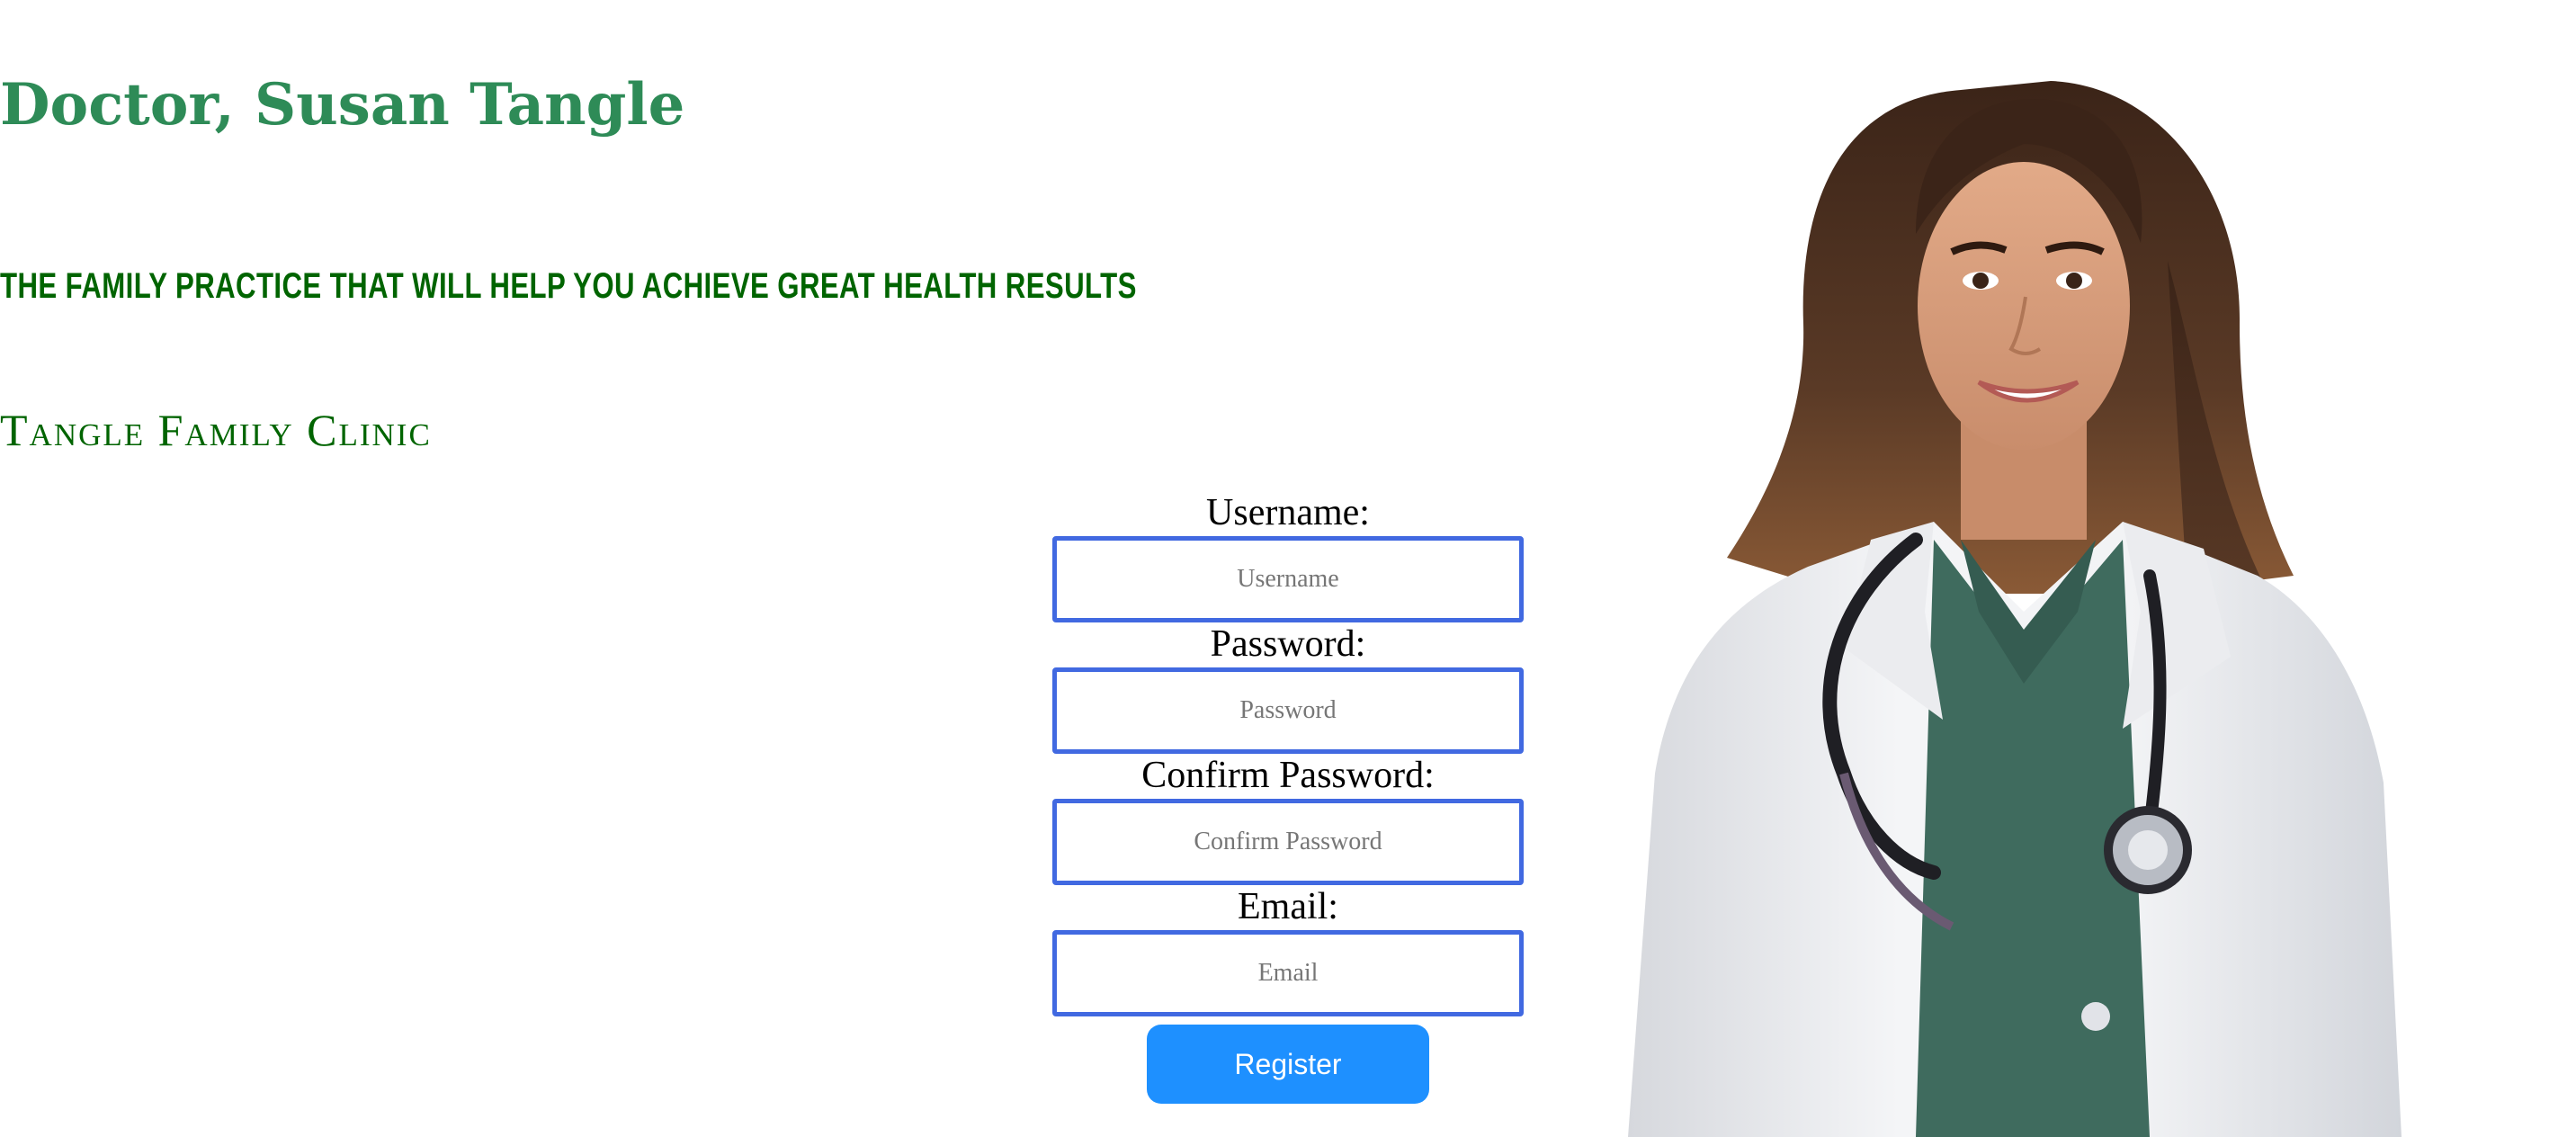  What do you see at coordinates (1288, 775) in the screenshot?
I see `confirm-password-label: Confirm Password:` at bounding box center [1288, 775].